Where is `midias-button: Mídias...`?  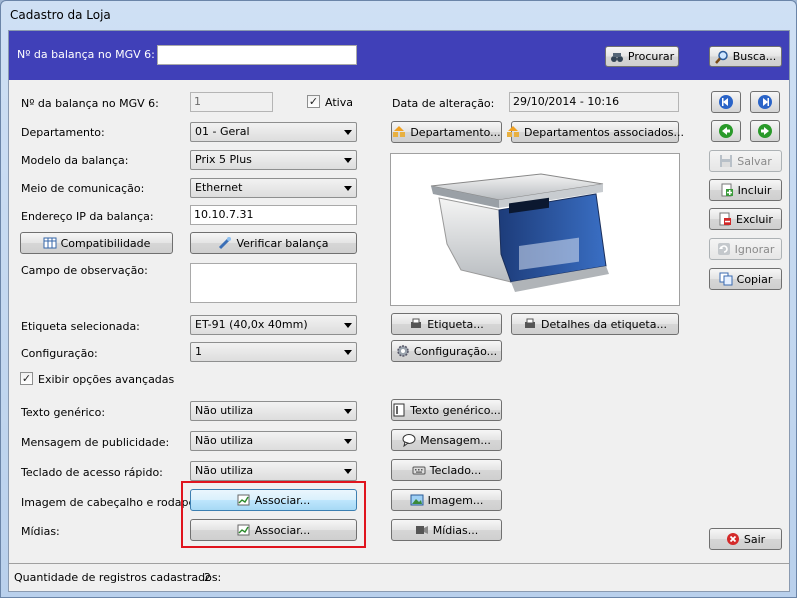
midias-button: Mídias... is located at coordinates (446, 530).